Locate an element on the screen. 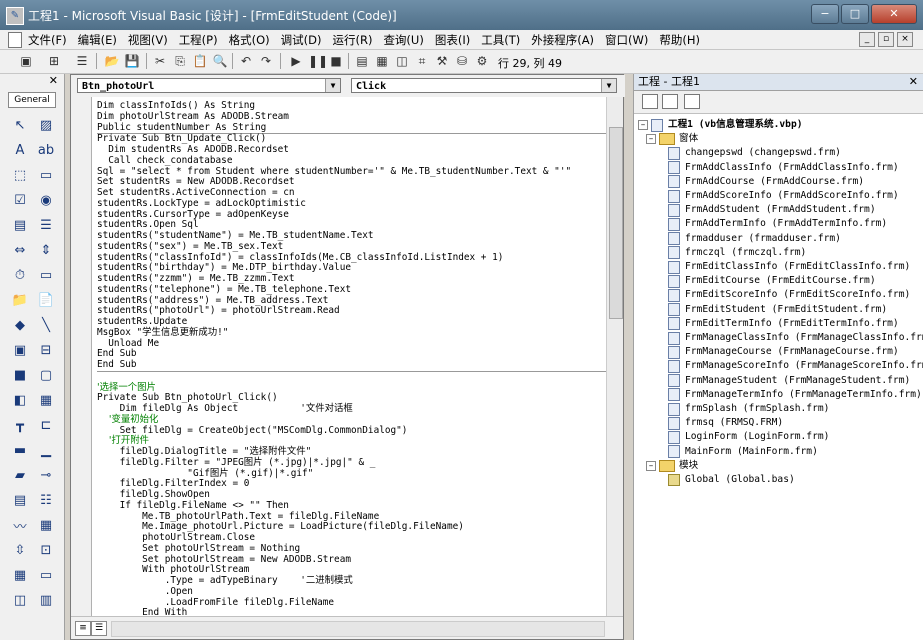 This screenshot has width=923, height=640. paste-icon: 📋 is located at coordinates (200, 61).